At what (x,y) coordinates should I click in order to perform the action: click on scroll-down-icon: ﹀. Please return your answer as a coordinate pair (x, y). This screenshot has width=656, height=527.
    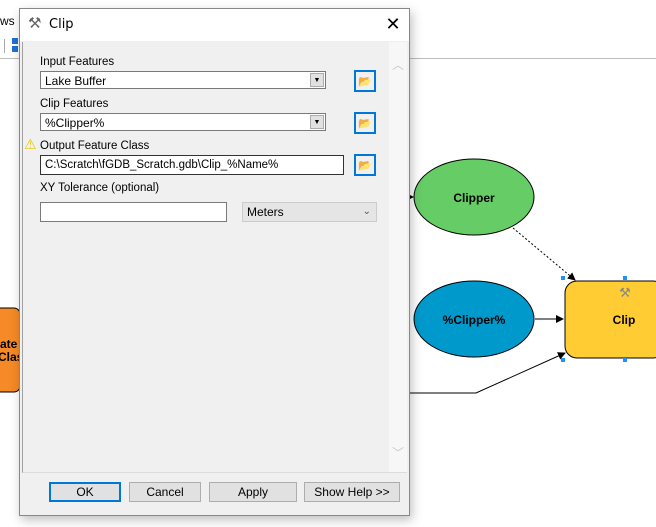
    Looking at the image, I should click on (398, 452).